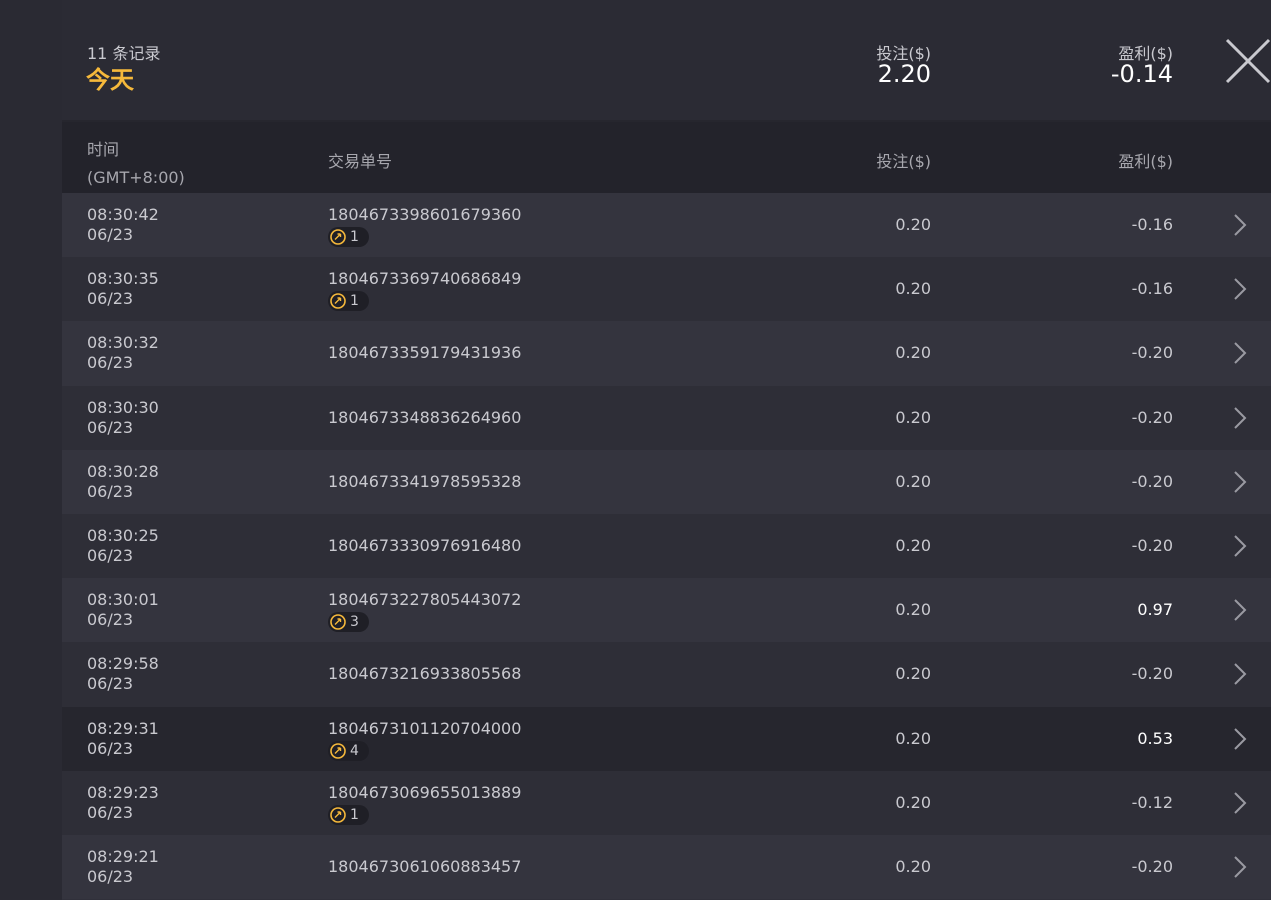 This screenshot has height=900, width=1271. Describe the element at coordinates (425, 353) in the screenshot. I see `row-order-id: 1804673359179431936` at that location.